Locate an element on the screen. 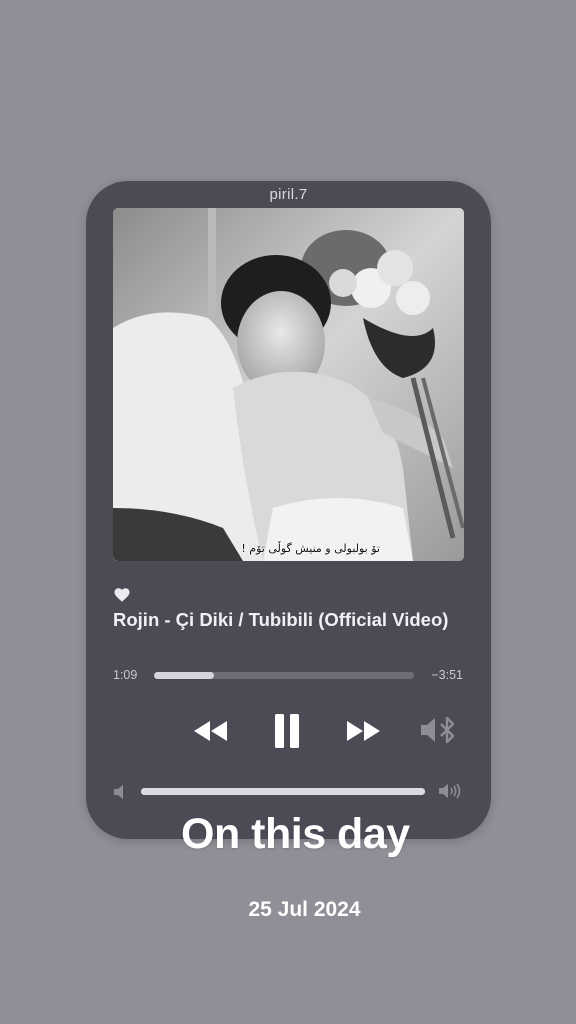  fast-forward-icon is located at coordinates (363, 731).